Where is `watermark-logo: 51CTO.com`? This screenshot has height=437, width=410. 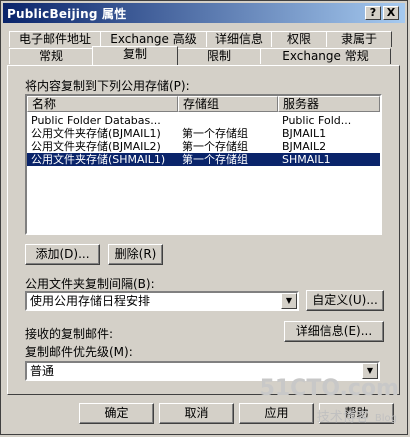
watermark-logo: 51CTO.com is located at coordinates (329, 388).